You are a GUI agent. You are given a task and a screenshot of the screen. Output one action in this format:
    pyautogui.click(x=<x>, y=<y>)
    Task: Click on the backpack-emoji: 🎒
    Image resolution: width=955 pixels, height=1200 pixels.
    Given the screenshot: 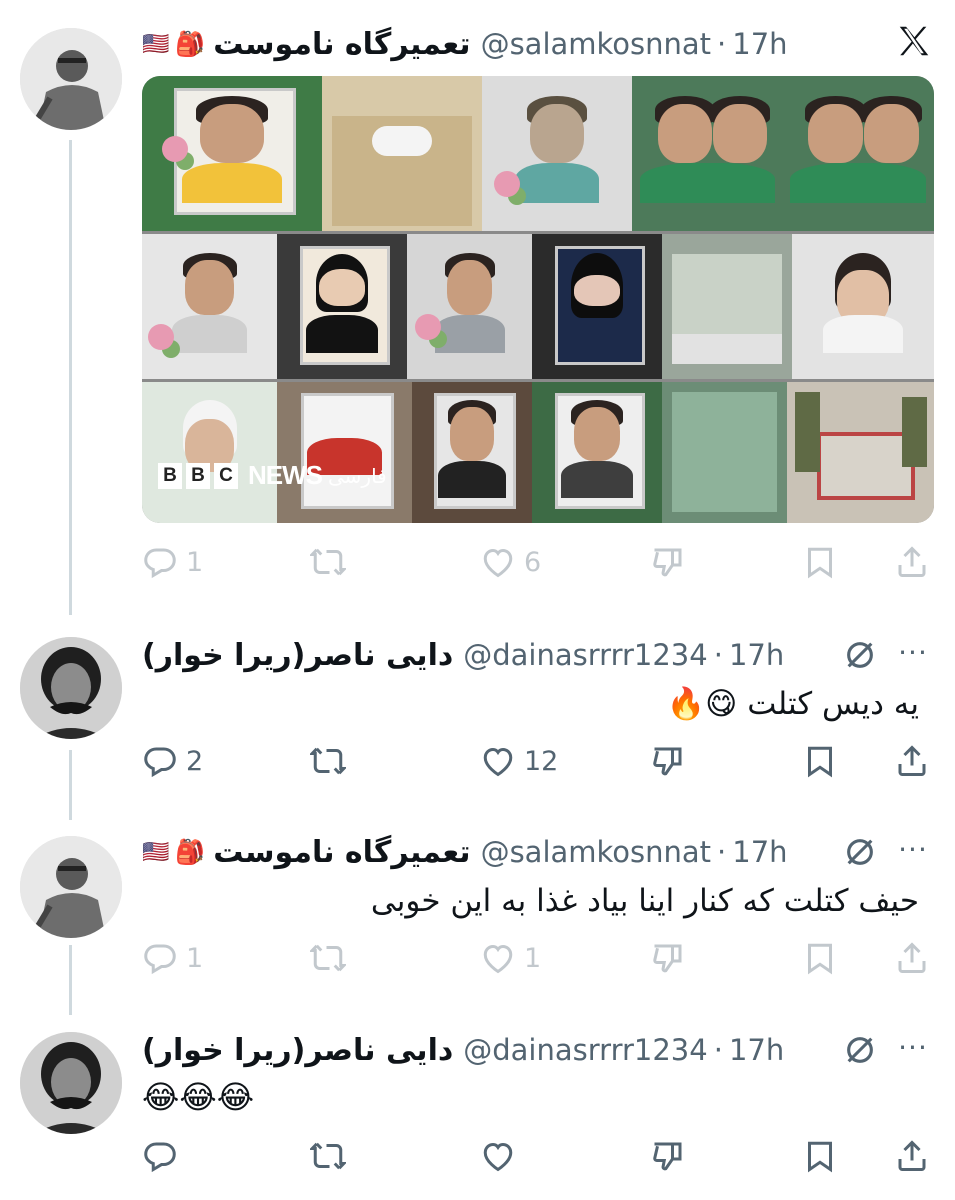 What is the action you would take?
    pyautogui.click(x=190, y=44)
    